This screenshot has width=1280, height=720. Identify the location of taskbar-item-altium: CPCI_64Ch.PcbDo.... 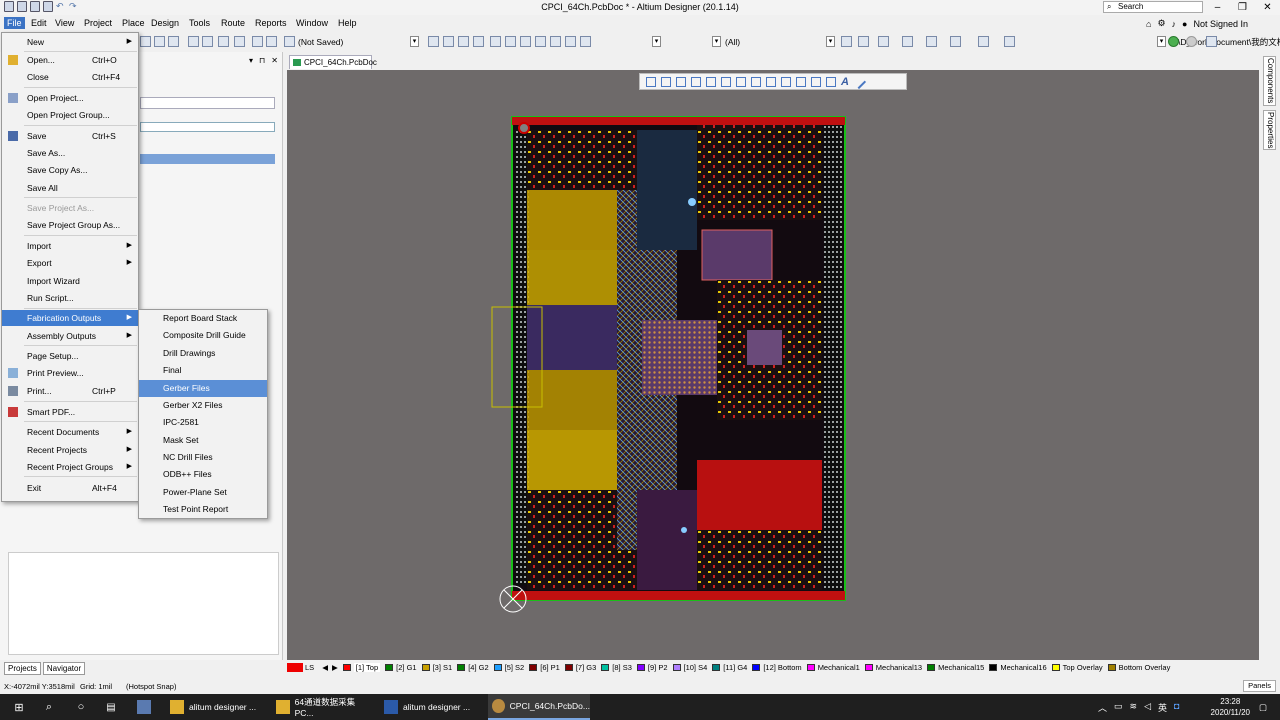
(539, 707).